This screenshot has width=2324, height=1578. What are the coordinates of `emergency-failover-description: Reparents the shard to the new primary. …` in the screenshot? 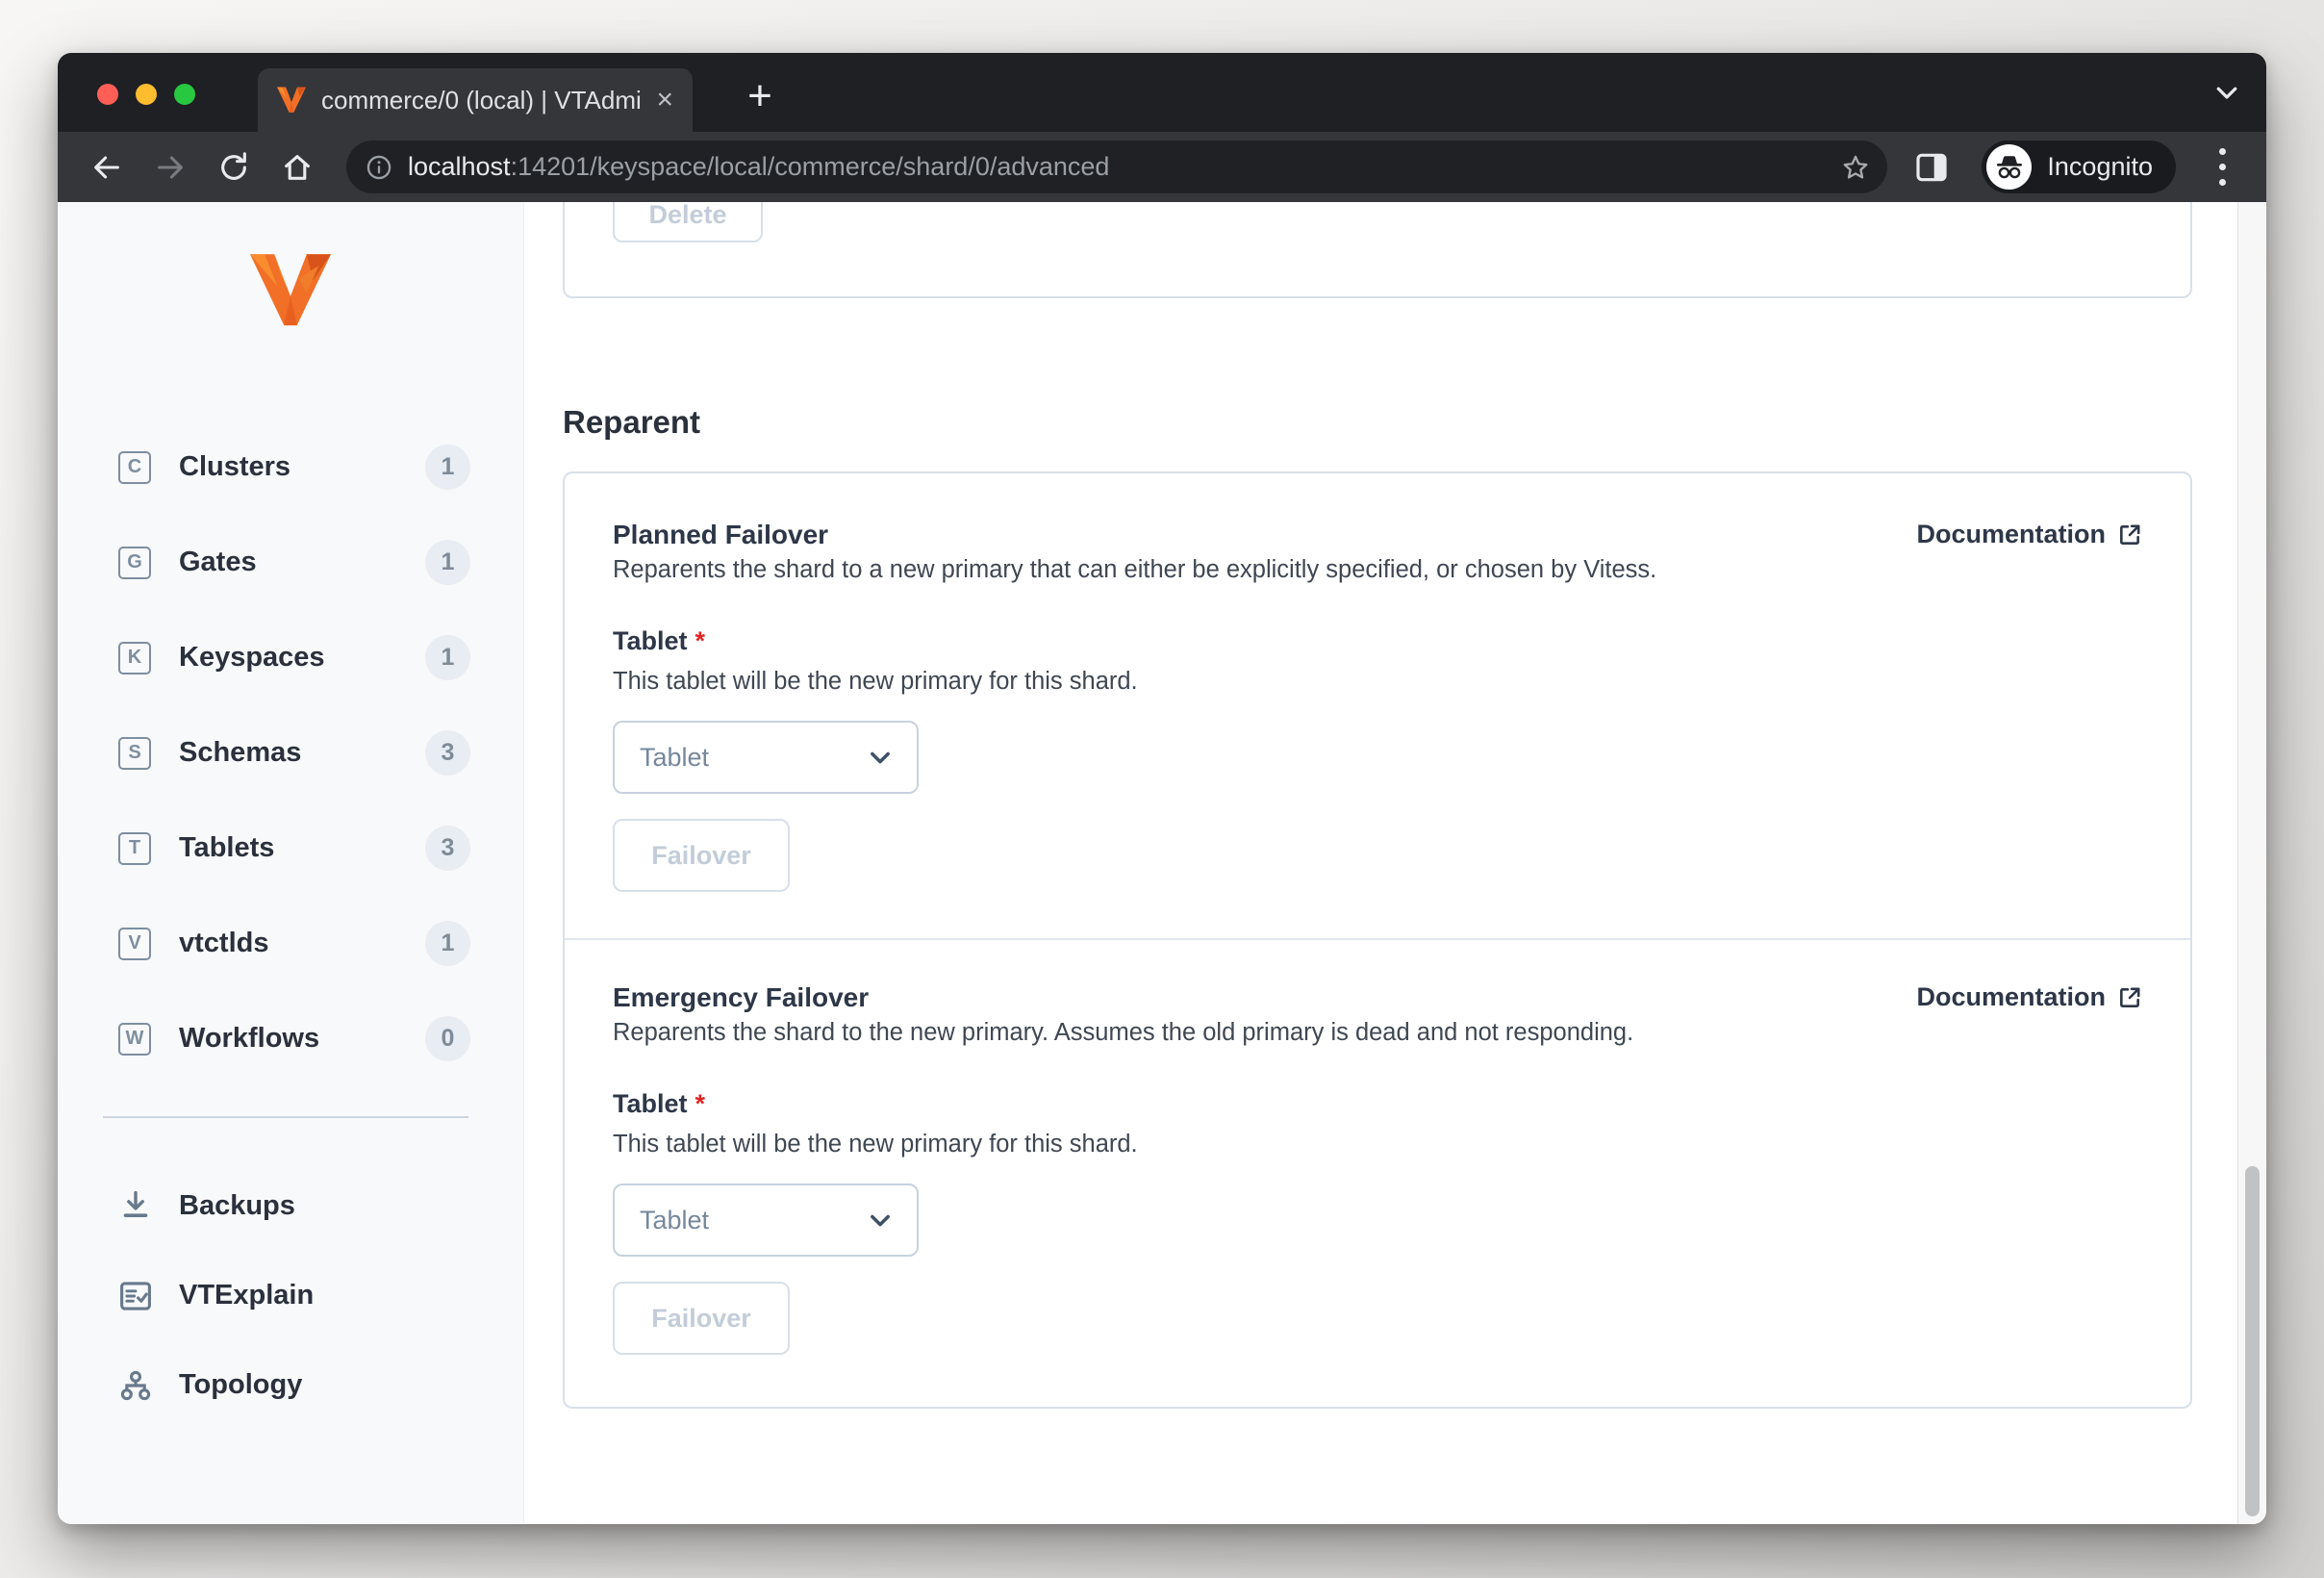 It's located at (1123, 1032).